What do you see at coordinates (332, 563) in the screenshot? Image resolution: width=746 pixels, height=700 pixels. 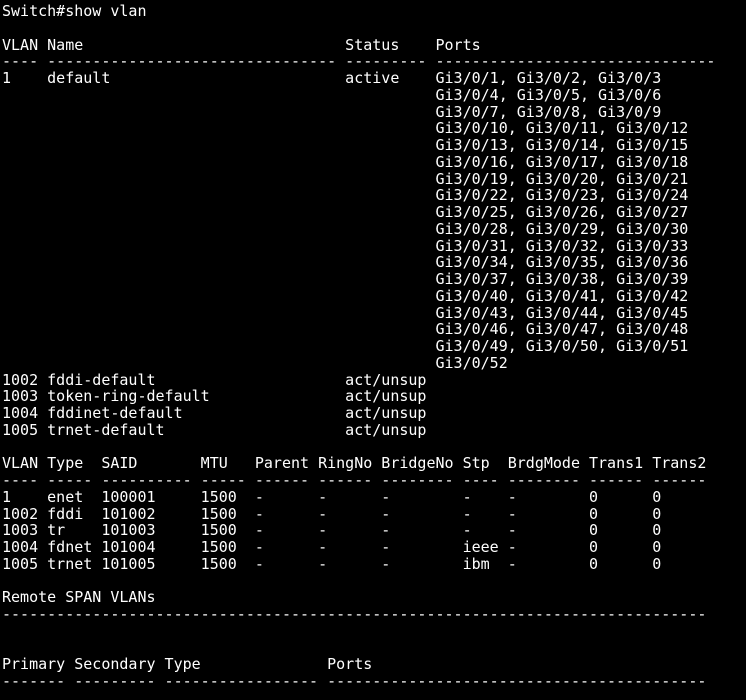 I see `terminal-line: 1005 trnet 101005 1500 - - - ibm - 0 0` at bounding box center [332, 563].